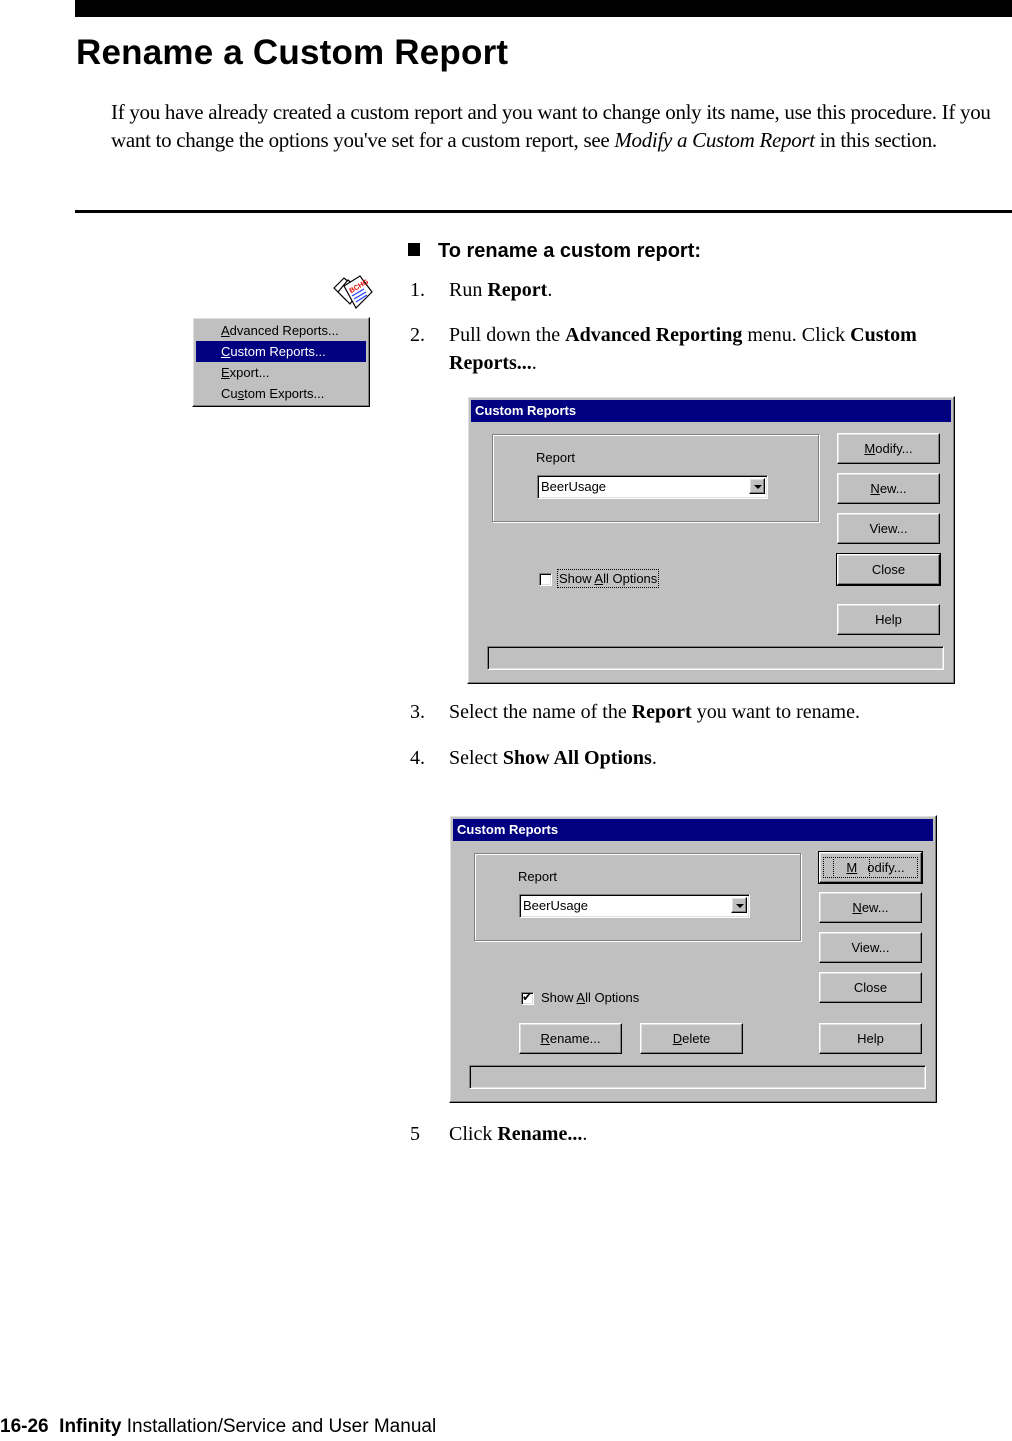 The height and width of the screenshot is (1441, 1012). Describe the element at coordinates (704, 758) in the screenshot. I see `step-4: 4. Select Show All Options.` at that location.